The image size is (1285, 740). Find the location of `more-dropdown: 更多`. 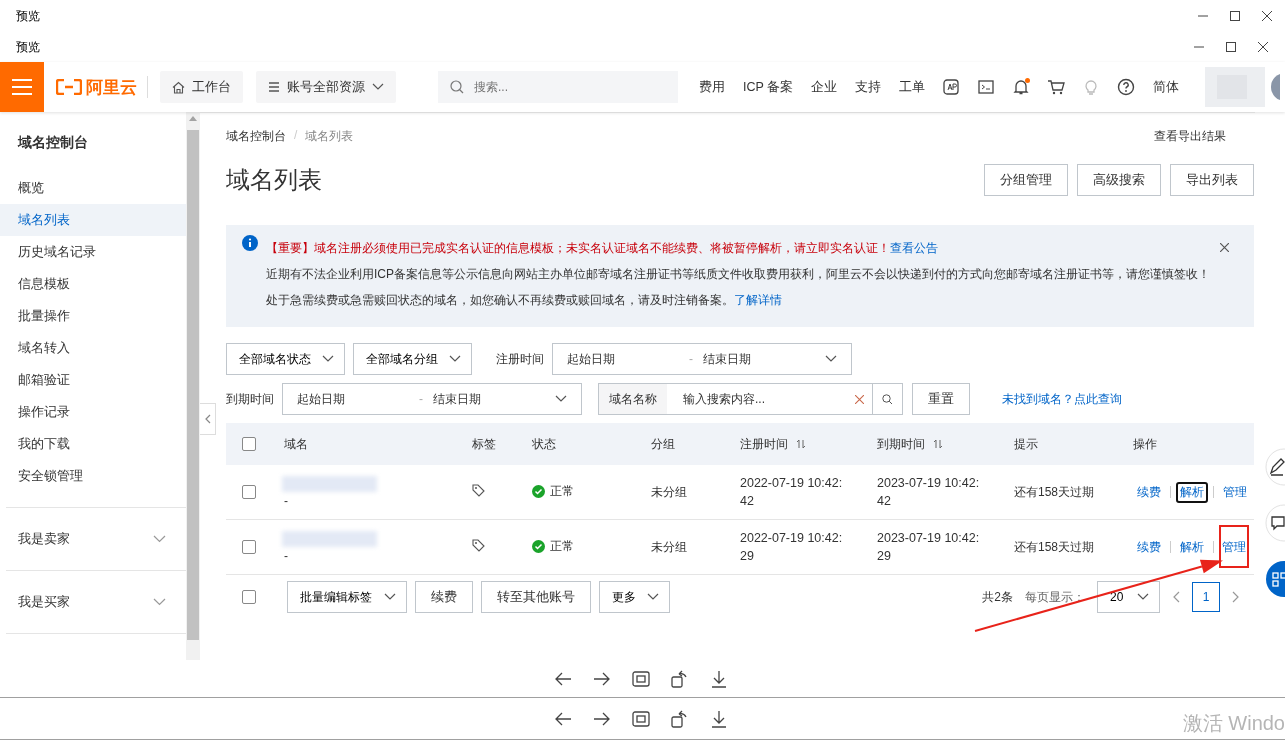

more-dropdown: 更多 is located at coordinates (634, 597).